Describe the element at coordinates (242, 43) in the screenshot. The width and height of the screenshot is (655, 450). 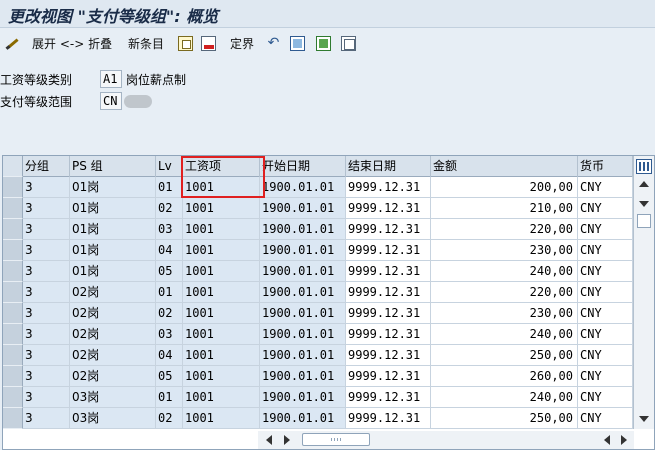
I see `delimit-button: 定界` at that location.